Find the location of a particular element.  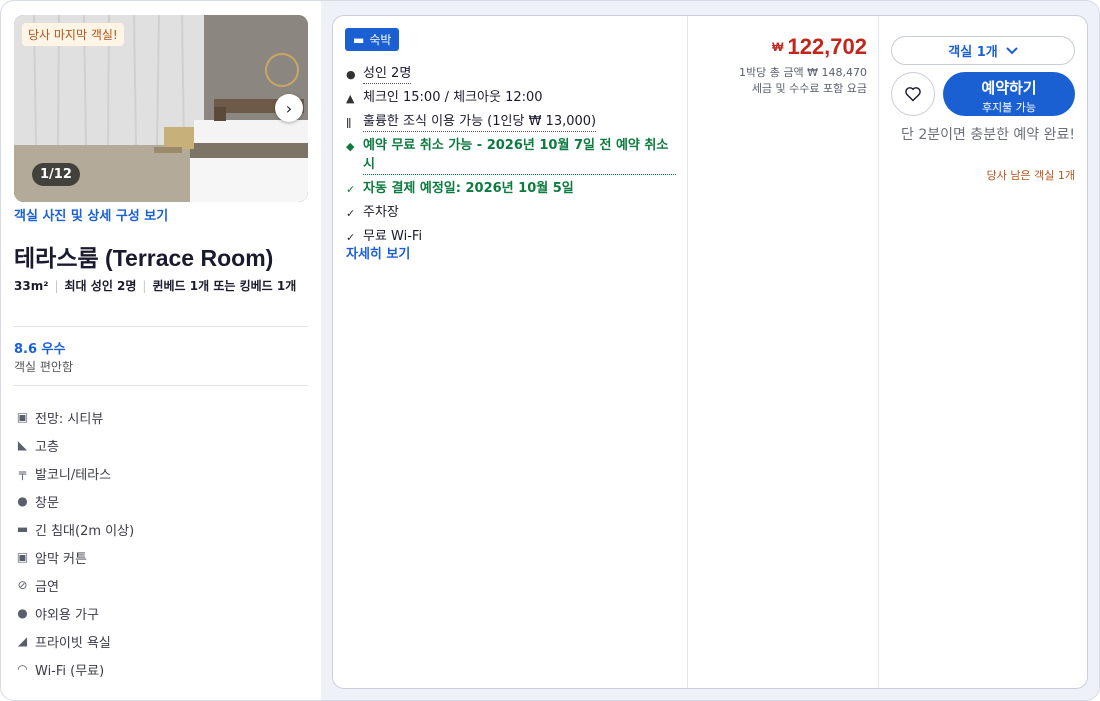

chevron-right-icon: › is located at coordinates (289, 108).